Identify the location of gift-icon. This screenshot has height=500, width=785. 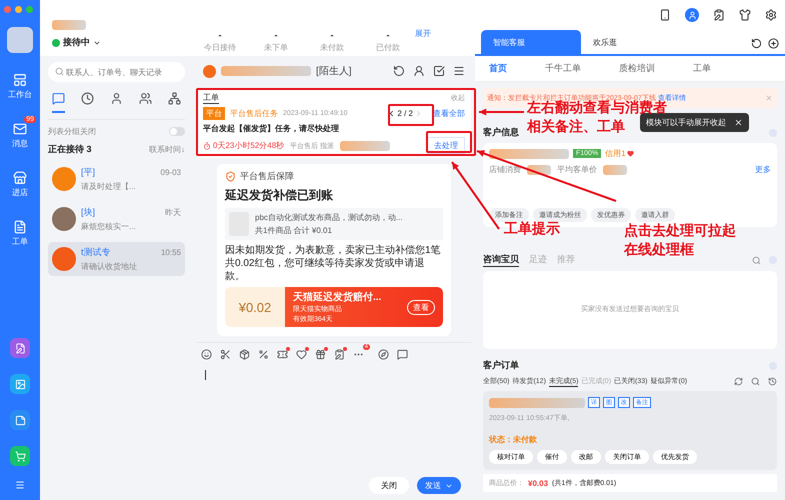
(320, 354).